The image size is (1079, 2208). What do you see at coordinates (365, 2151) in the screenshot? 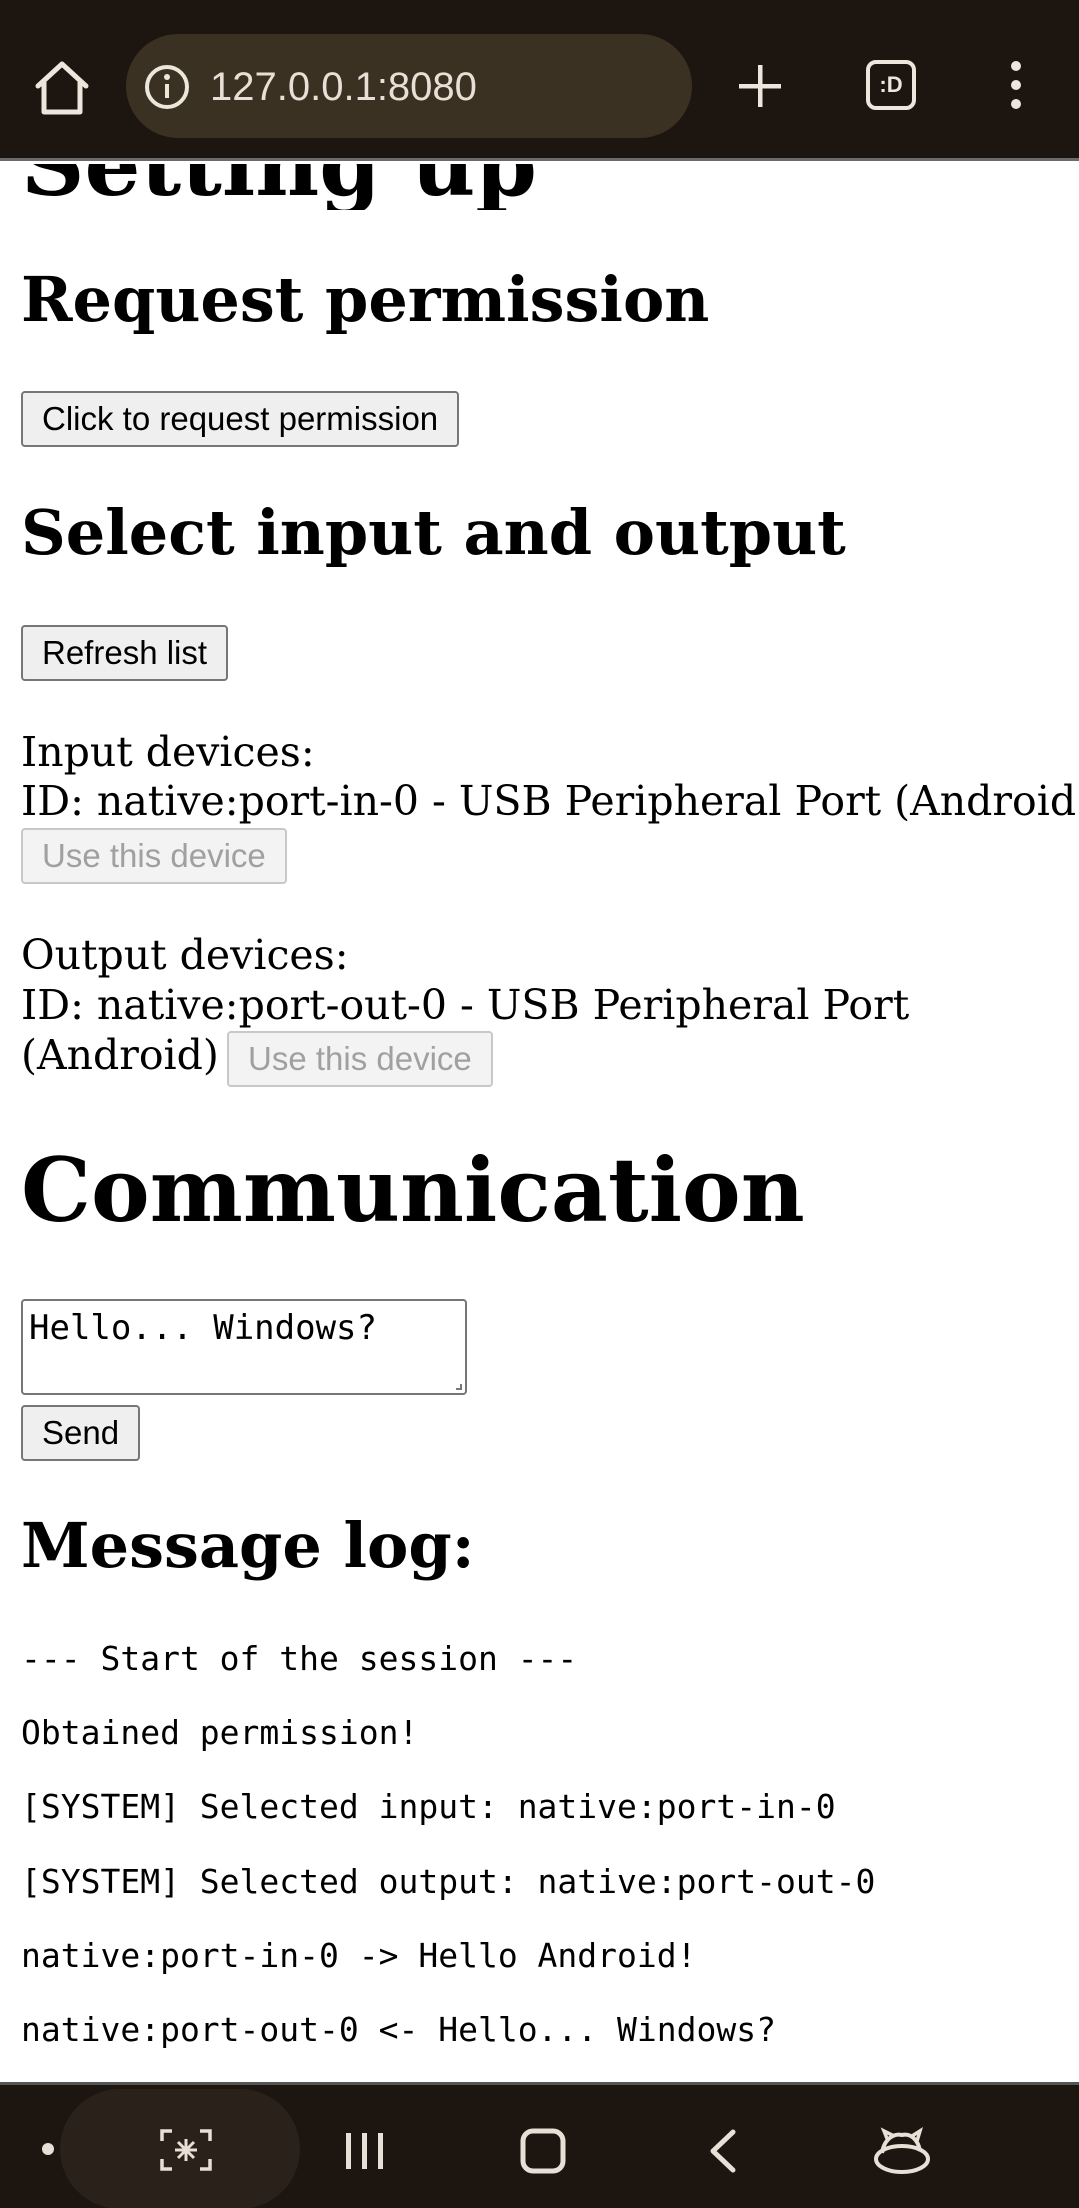
I see `recent-apps-icon` at bounding box center [365, 2151].